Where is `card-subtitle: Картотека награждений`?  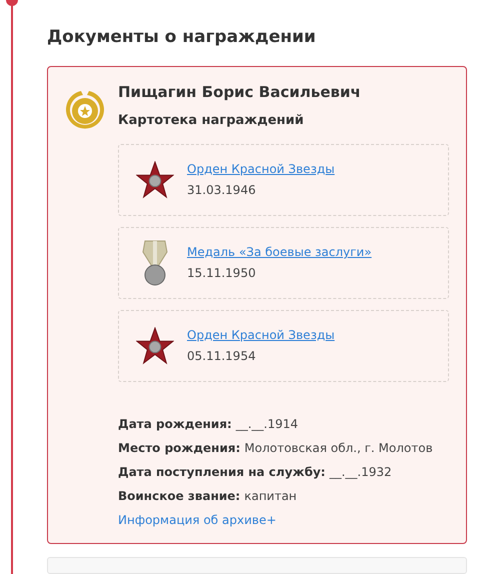 card-subtitle: Картотека награждений is located at coordinates (211, 121).